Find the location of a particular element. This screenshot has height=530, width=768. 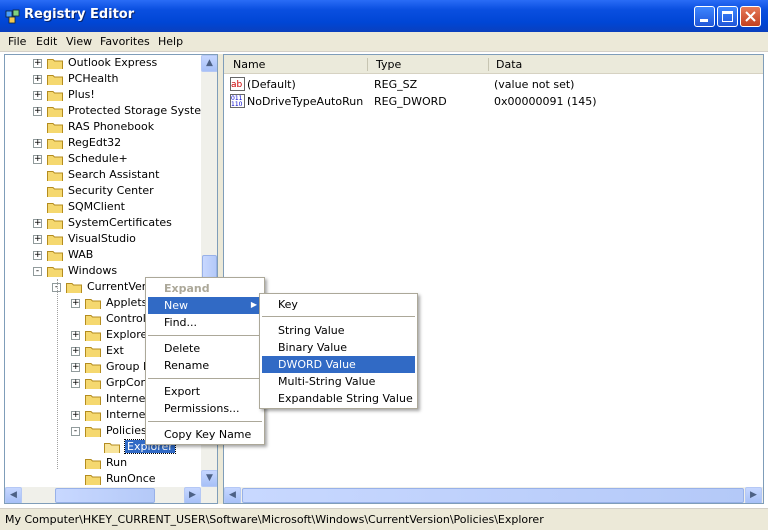

menu-item-new: New ▶ is located at coordinates (205, 305).